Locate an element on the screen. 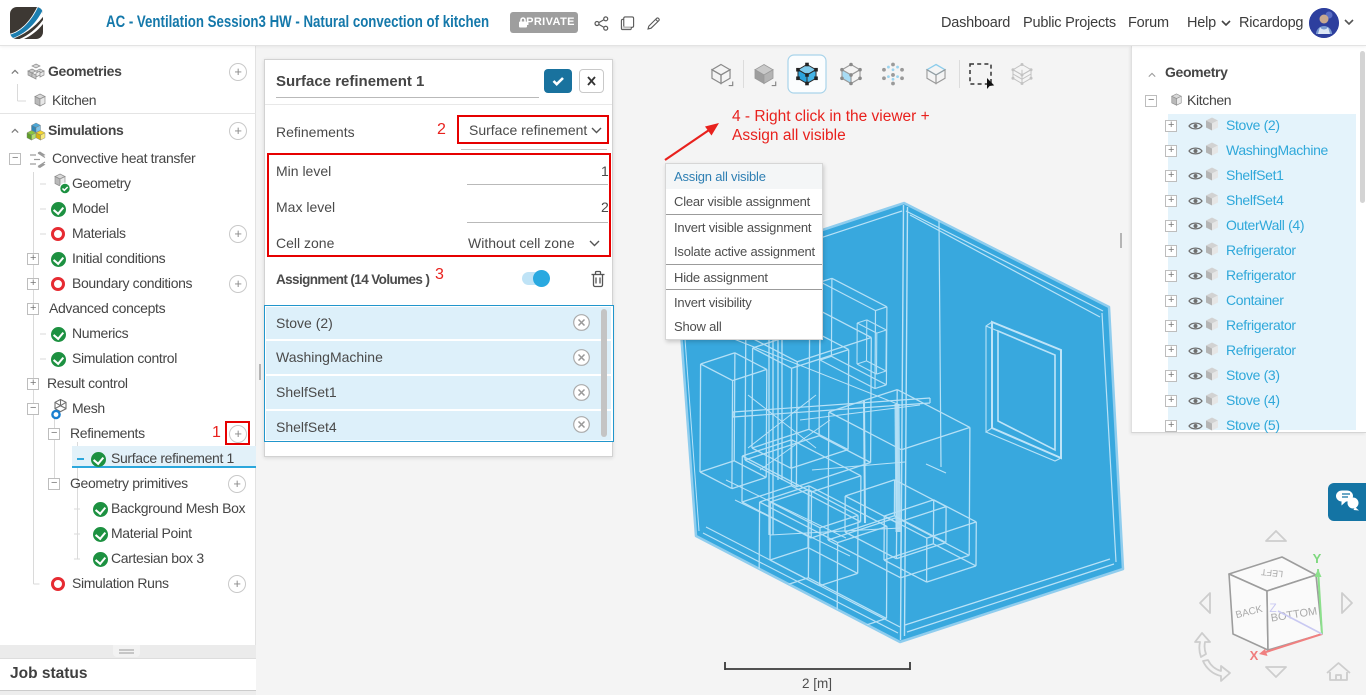 The image size is (1366, 695). svg-text: Y is located at coordinates (1317, 558).